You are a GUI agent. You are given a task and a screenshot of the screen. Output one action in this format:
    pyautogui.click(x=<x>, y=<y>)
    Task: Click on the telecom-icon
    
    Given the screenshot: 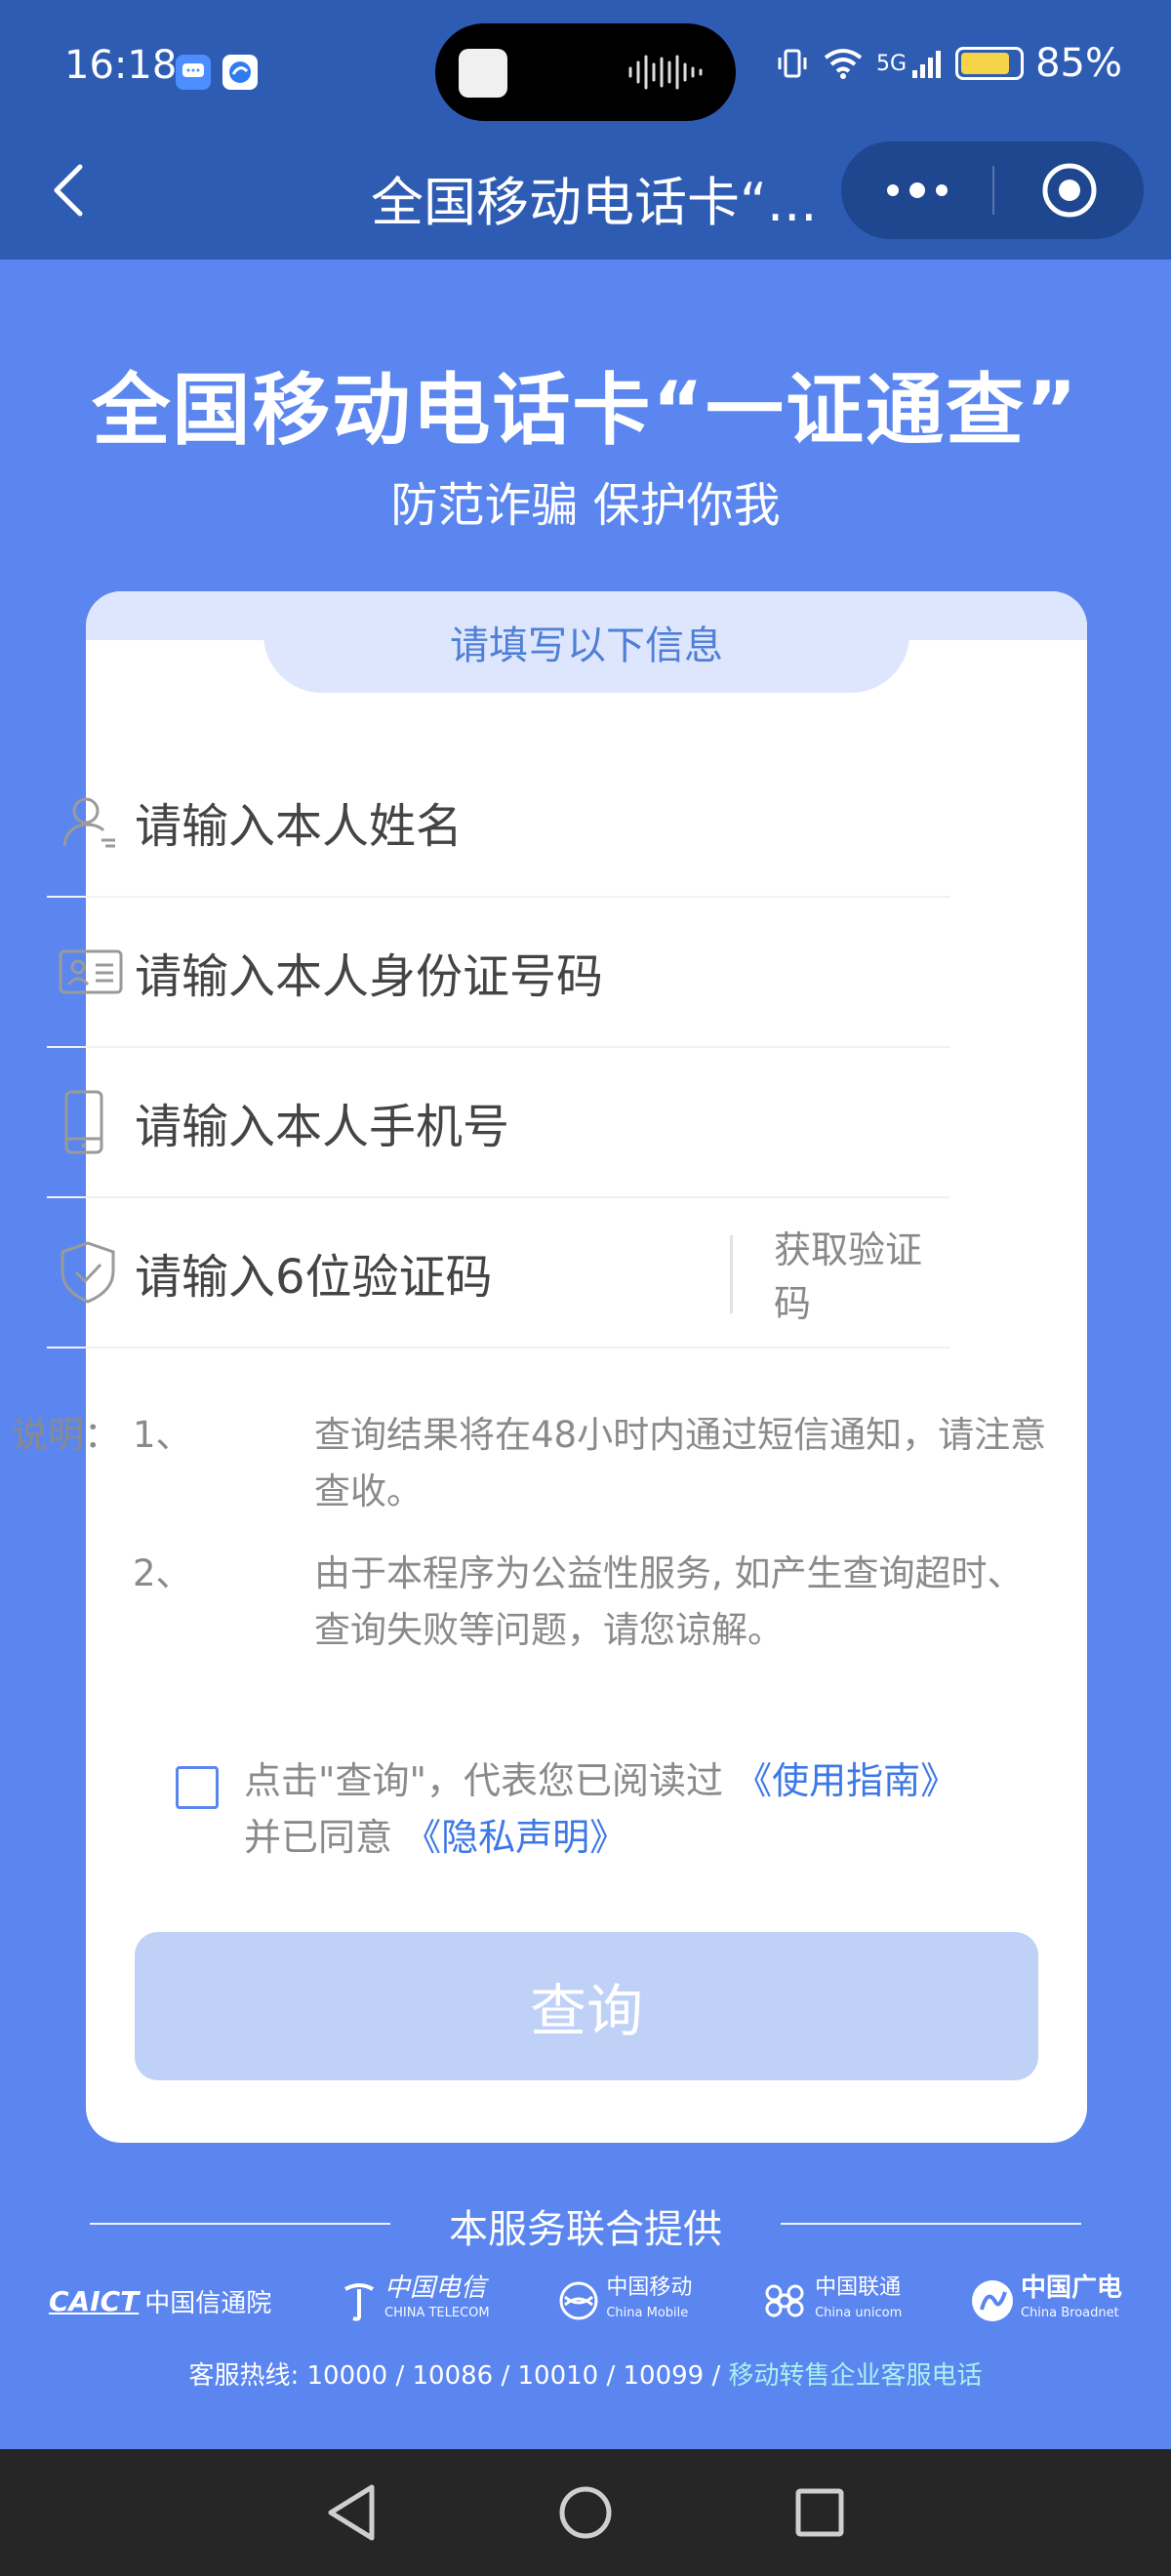 What is the action you would take?
    pyautogui.click(x=359, y=2302)
    